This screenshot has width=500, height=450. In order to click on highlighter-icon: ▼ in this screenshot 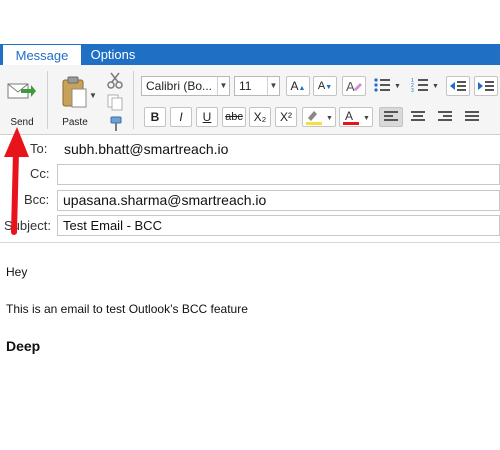, I will do `click(319, 118)`.